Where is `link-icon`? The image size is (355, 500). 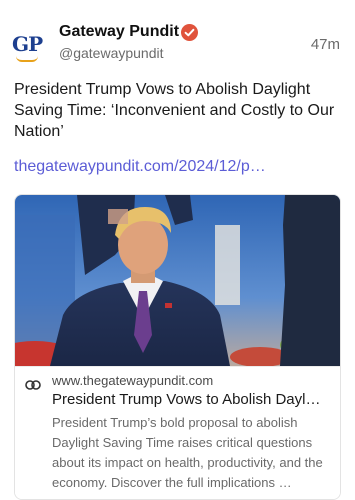
link-icon is located at coordinates (33, 383).